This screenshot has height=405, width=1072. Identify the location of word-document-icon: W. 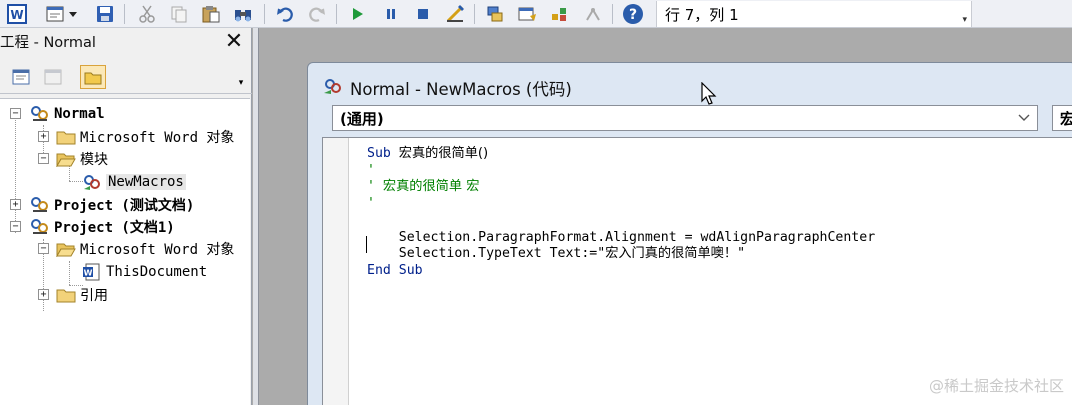
(92, 272).